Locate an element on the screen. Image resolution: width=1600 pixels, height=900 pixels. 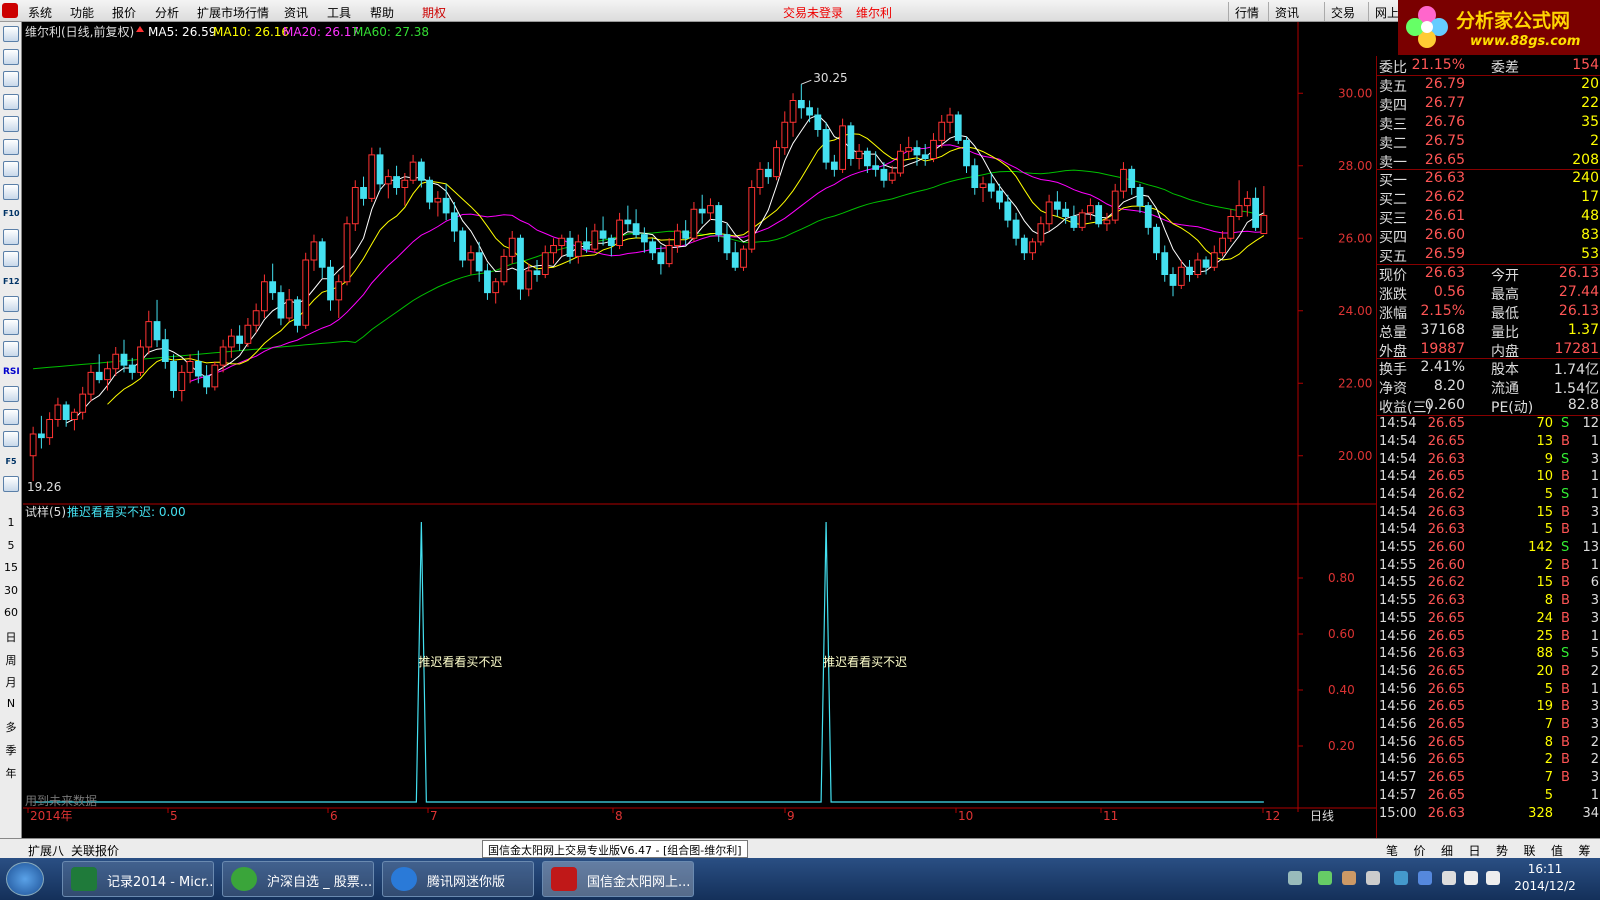
quote-tab: 日 is located at coordinates (1475, 850).